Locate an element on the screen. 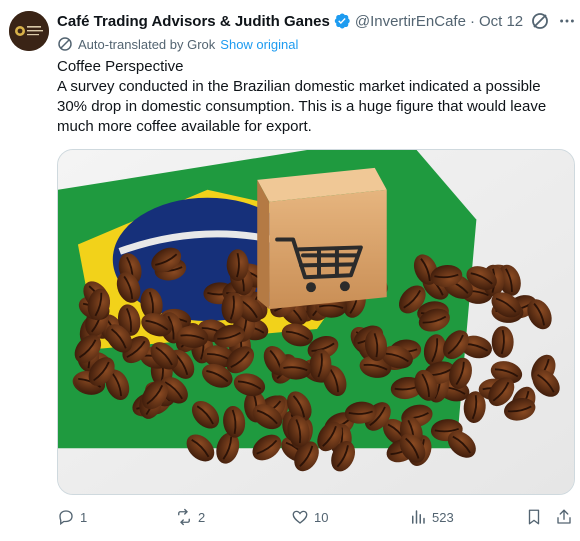 Image resolution: width=580 pixels, height=541 pixels. translation-notice: Auto-translated by Grok Show original is located at coordinates (177, 44).